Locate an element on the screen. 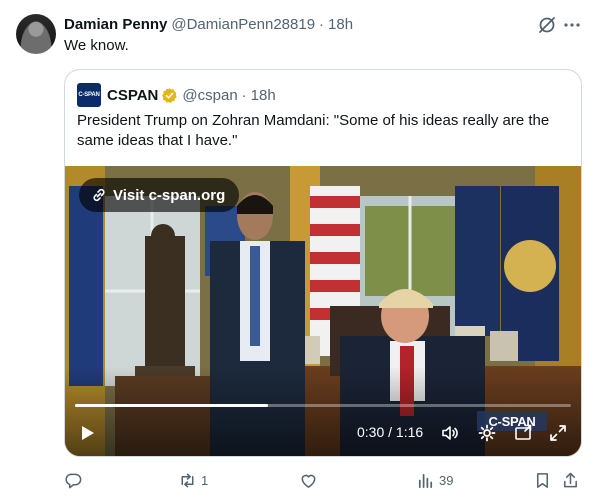 The height and width of the screenshot is (502, 597). post-time: 18h is located at coordinates (340, 24).